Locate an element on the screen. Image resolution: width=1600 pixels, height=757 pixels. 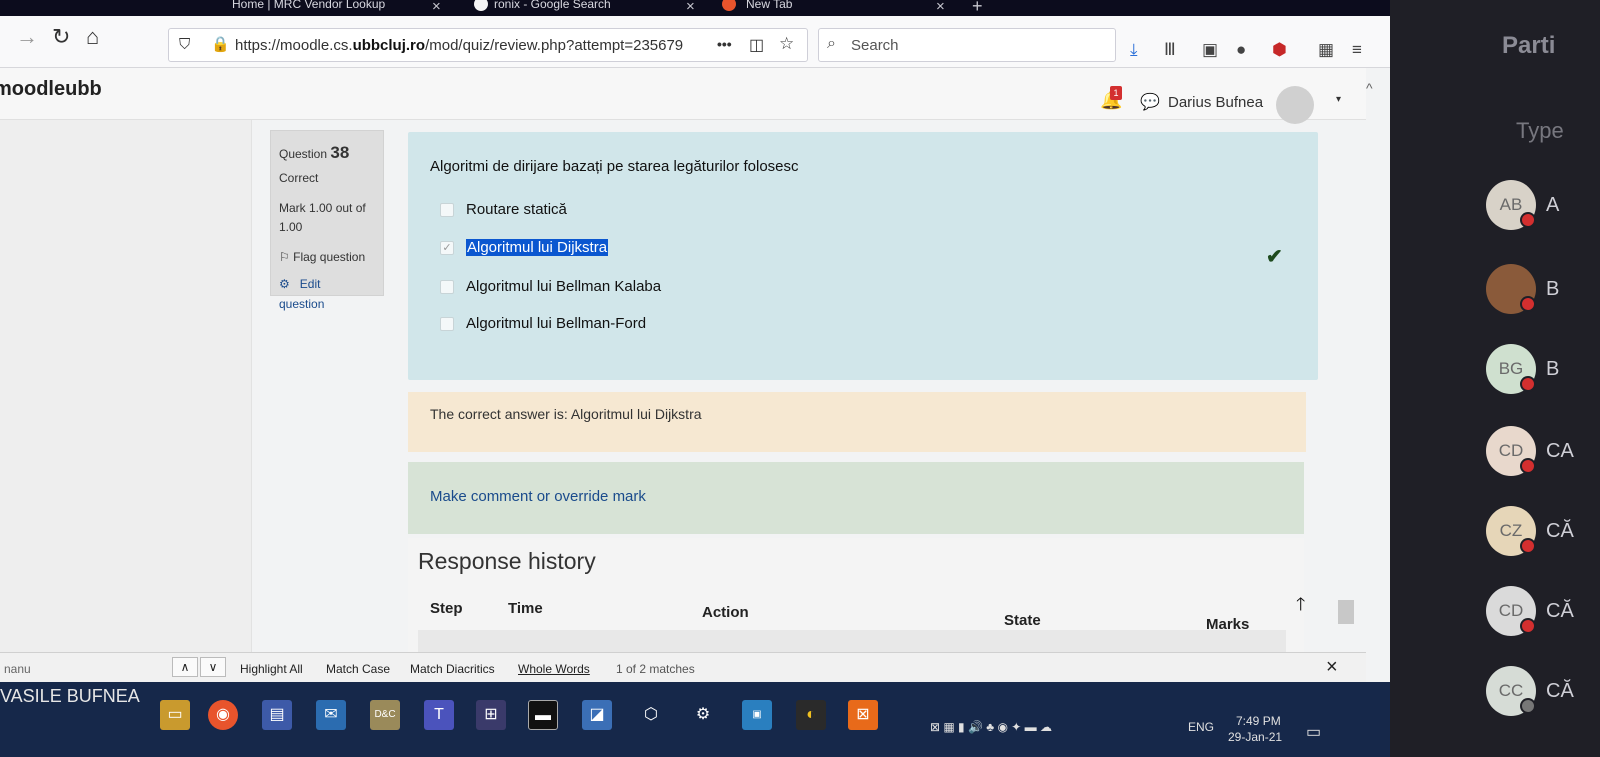
answer-label: Routare statică is located at coordinates (516, 209).